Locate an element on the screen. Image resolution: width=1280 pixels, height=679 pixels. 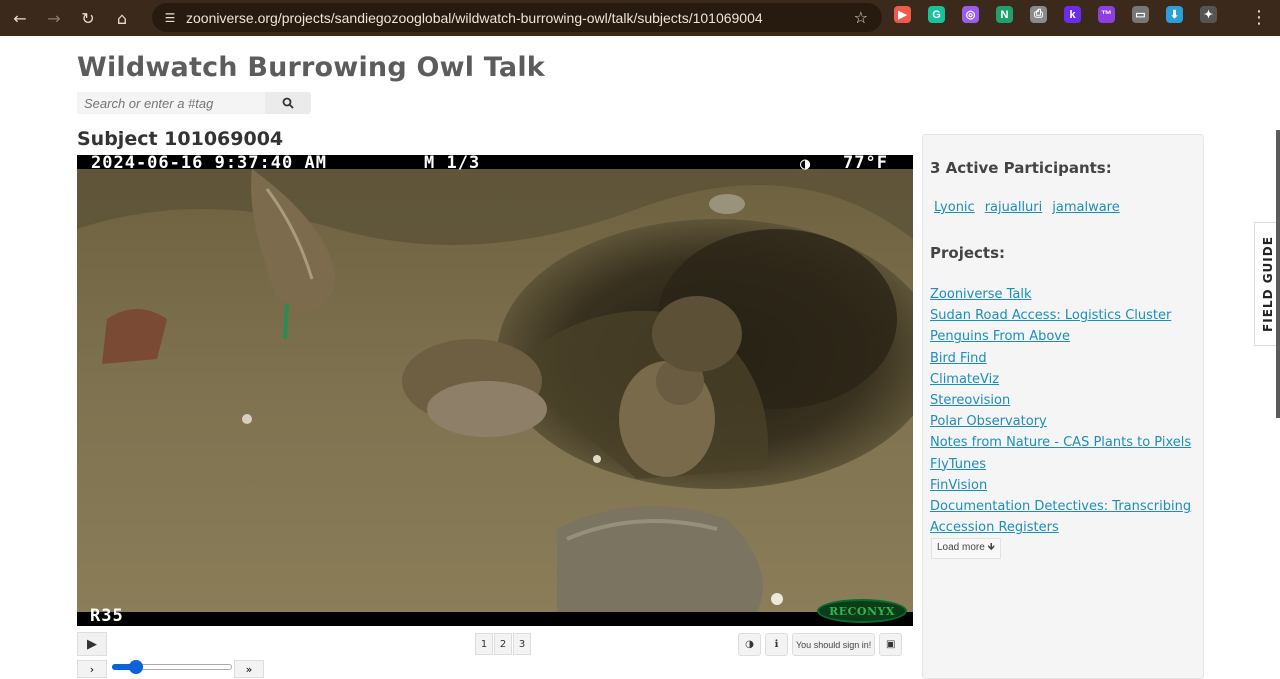
image-link-button: ▣ is located at coordinates (891, 644).